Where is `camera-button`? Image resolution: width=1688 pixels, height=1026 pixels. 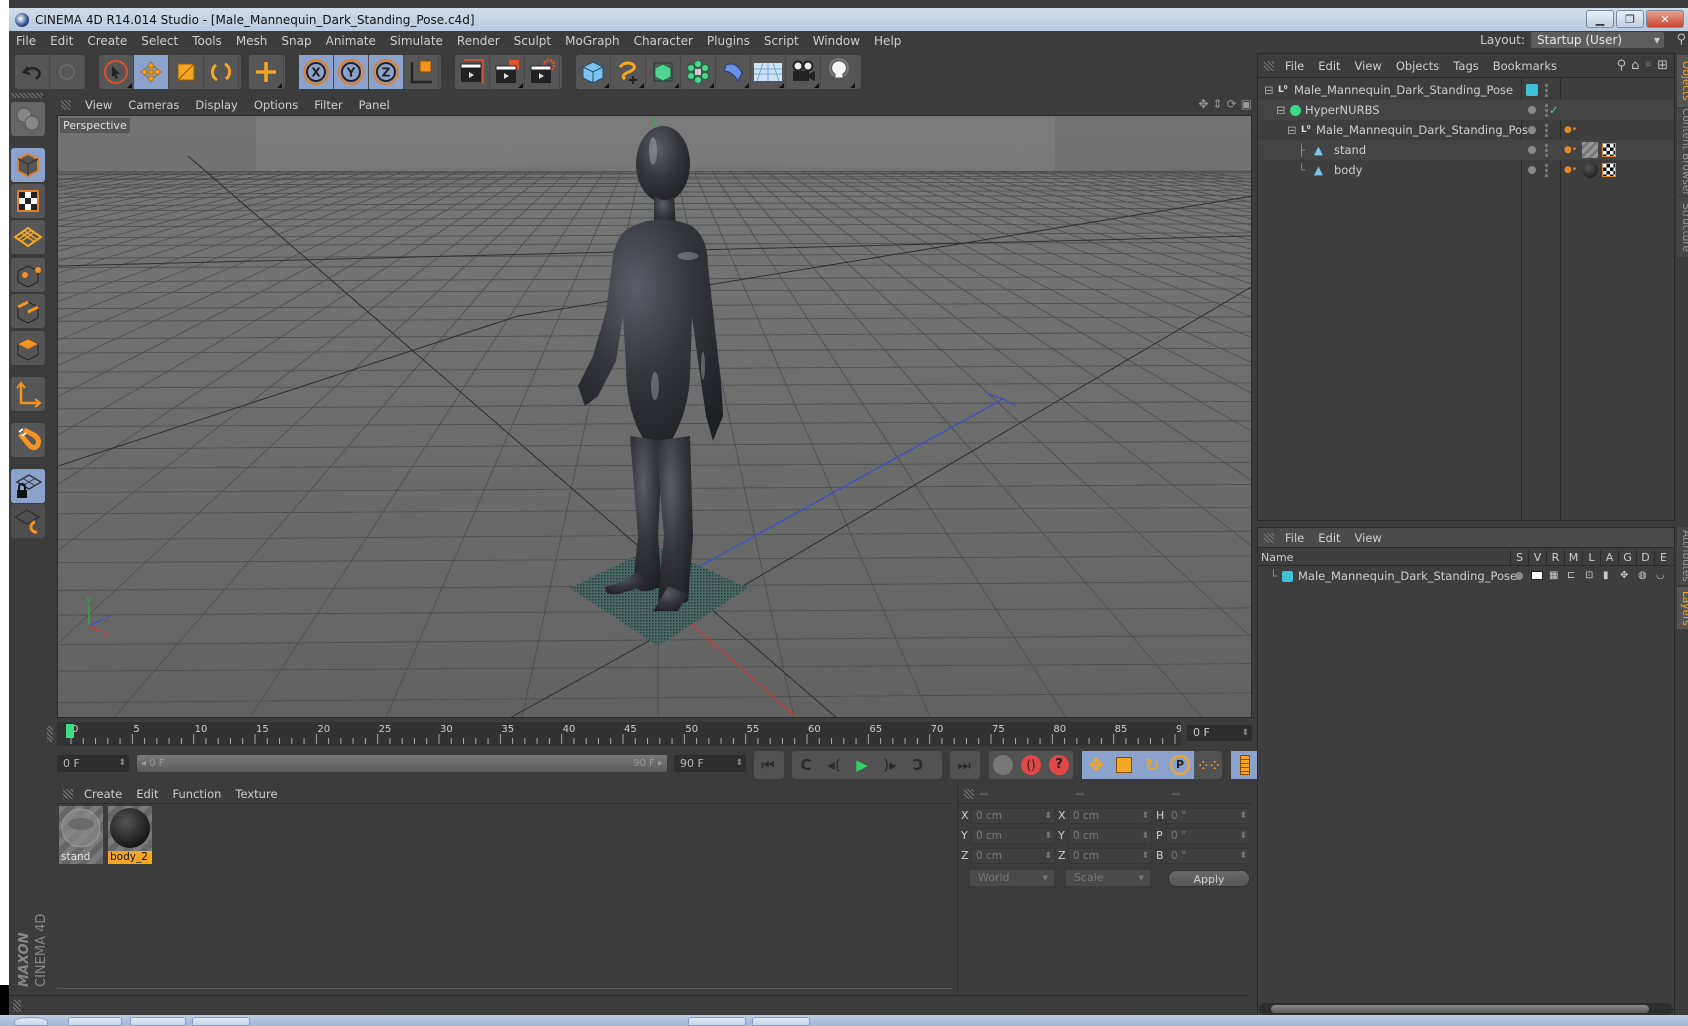 camera-button is located at coordinates (803, 72).